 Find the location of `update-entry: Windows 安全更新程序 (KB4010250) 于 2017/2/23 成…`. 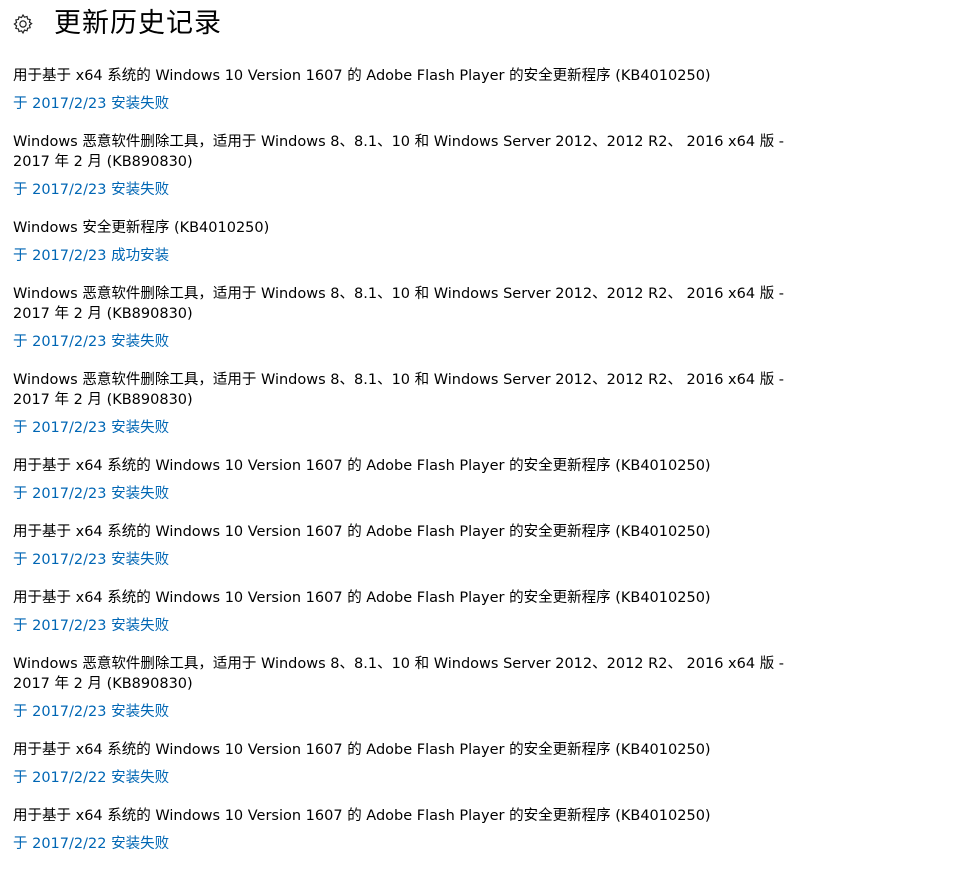

update-entry: Windows 安全更新程序 (KB4010250) 于 2017/2/23 成… is located at coordinates (413, 242).